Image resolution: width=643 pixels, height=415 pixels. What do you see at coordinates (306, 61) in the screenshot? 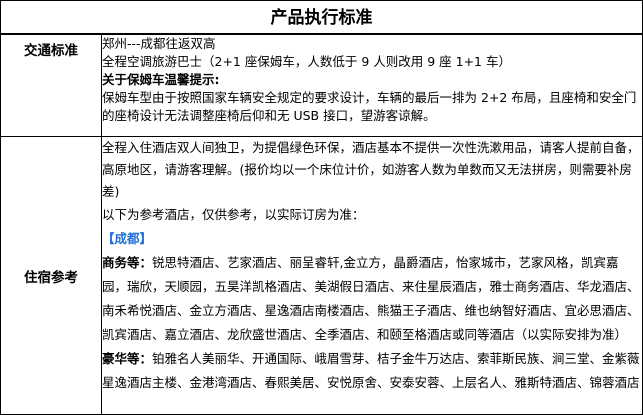
I see `traffic-line: 全程空调旅游巴士（2+1 座保姆车，人数低于 9 人则改用 9 座 1+1 车）` at bounding box center [306, 61].